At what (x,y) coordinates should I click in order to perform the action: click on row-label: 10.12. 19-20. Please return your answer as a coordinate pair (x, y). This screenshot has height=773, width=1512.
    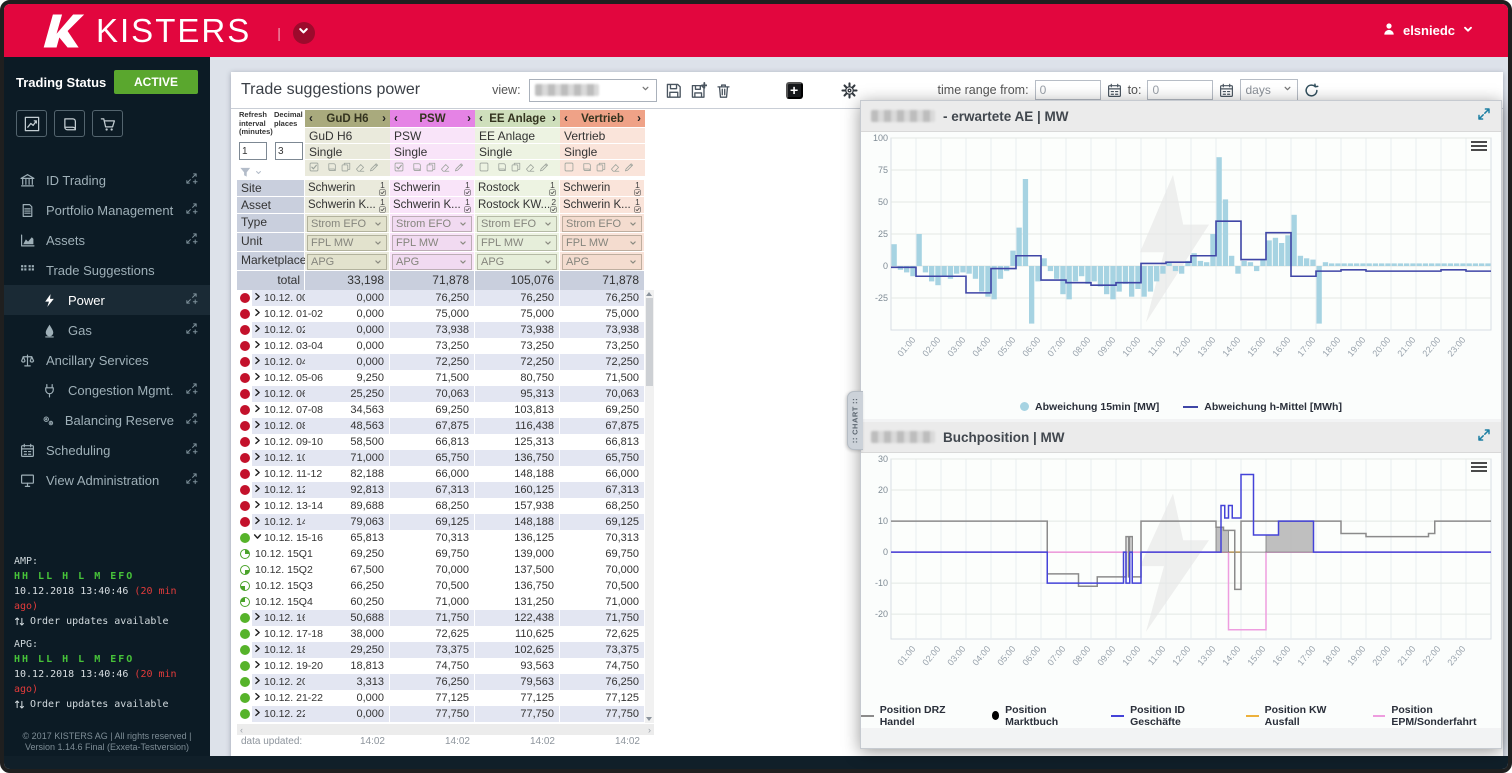
    Looking at the image, I should click on (287, 666).